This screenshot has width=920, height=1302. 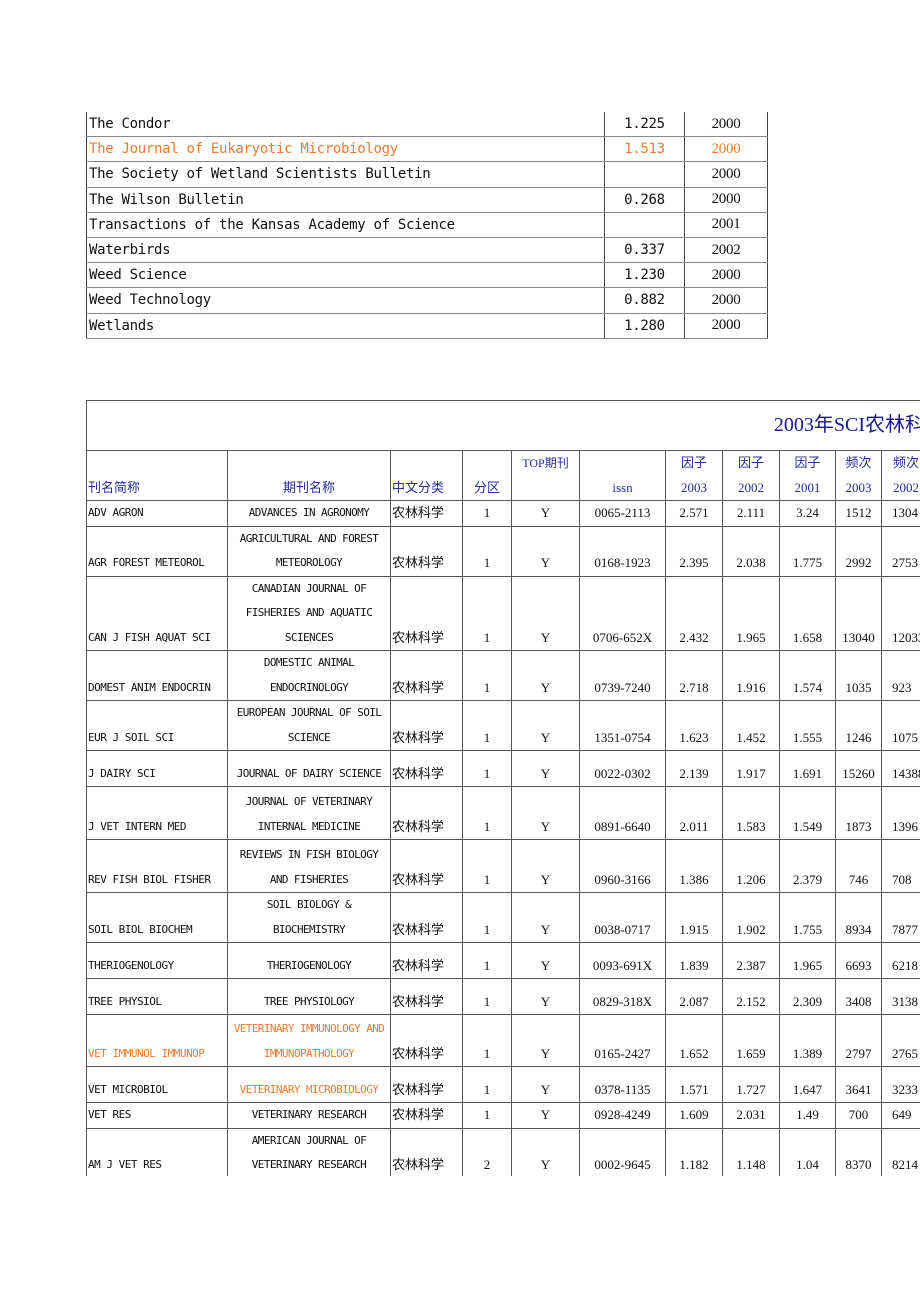 I want to click on abbr-cell: J DAIRY SCI, so click(x=157, y=768).